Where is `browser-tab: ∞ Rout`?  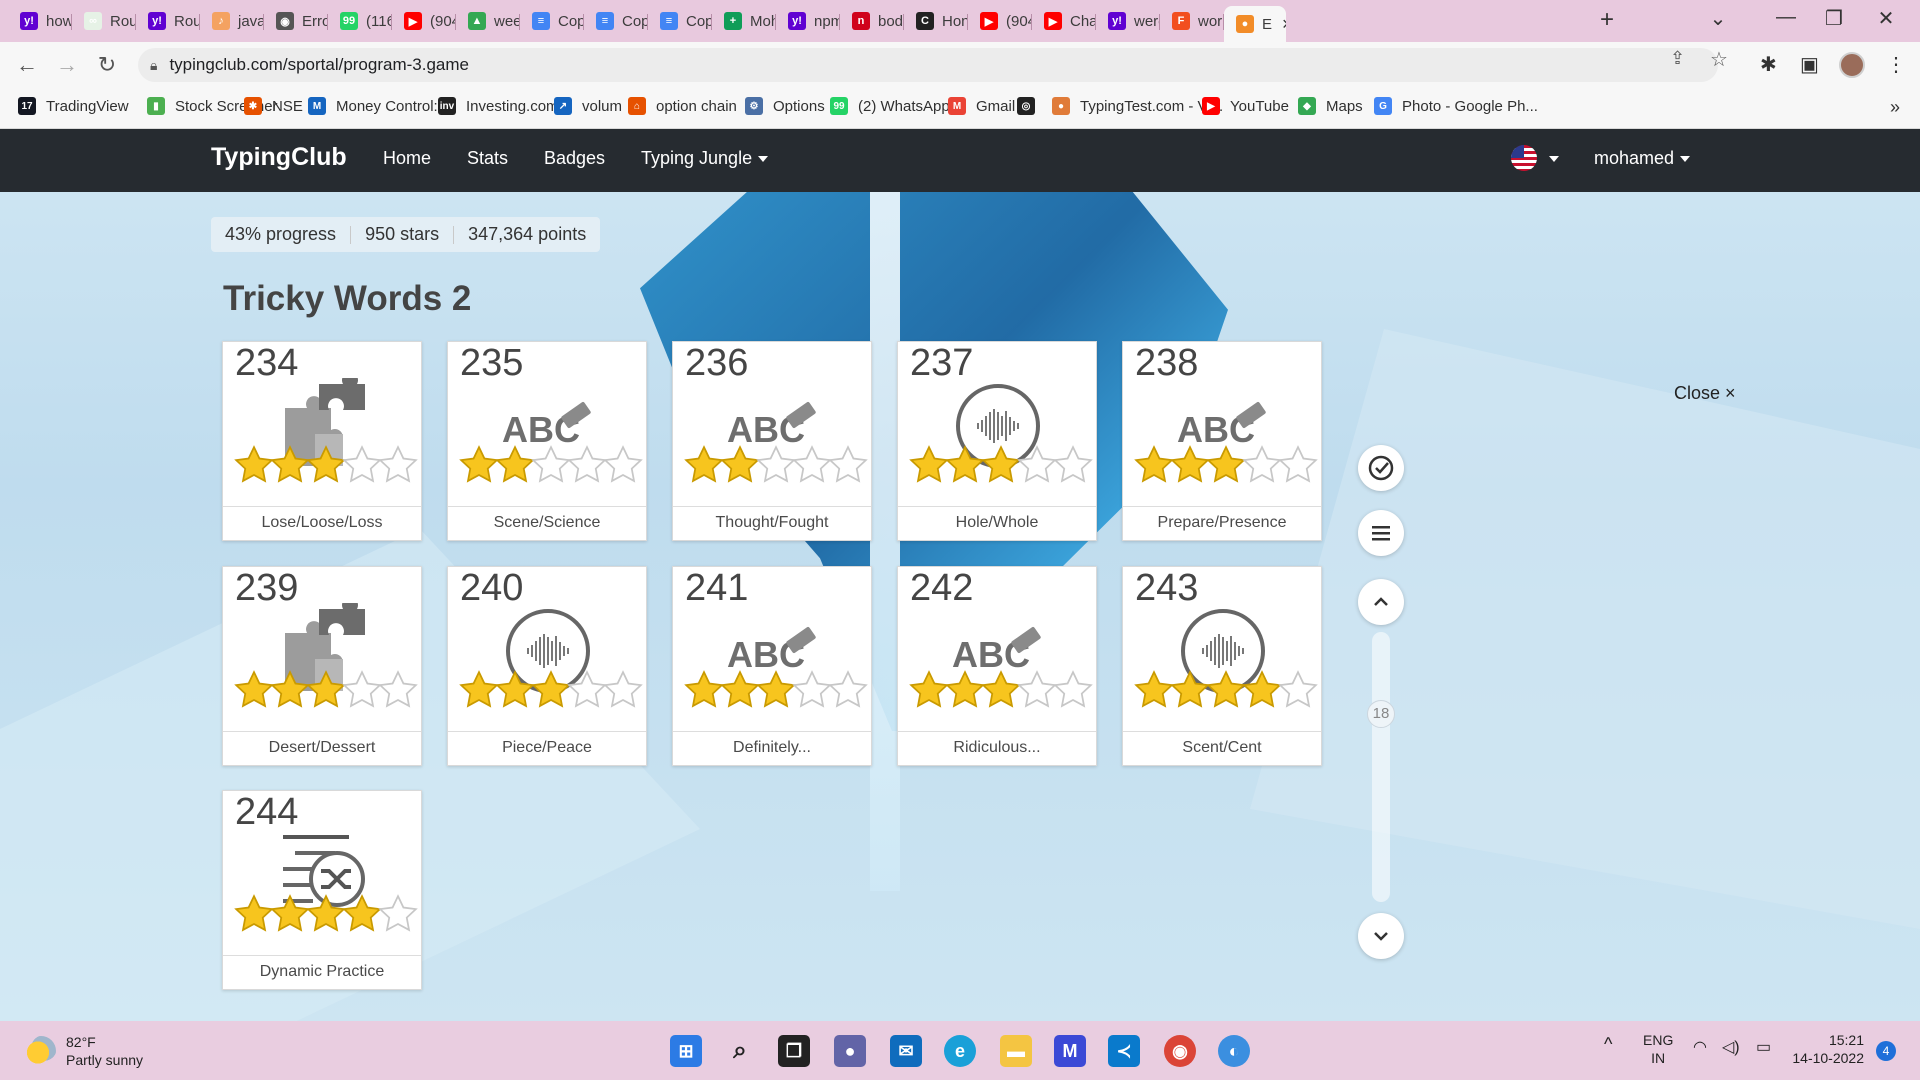
browser-tab: ∞ Rout is located at coordinates (104, 21).